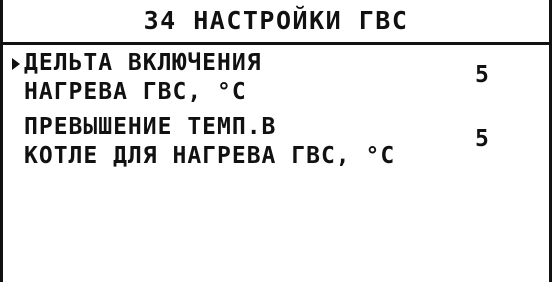  I want to click on triangle-right-icon, so click(16, 64).